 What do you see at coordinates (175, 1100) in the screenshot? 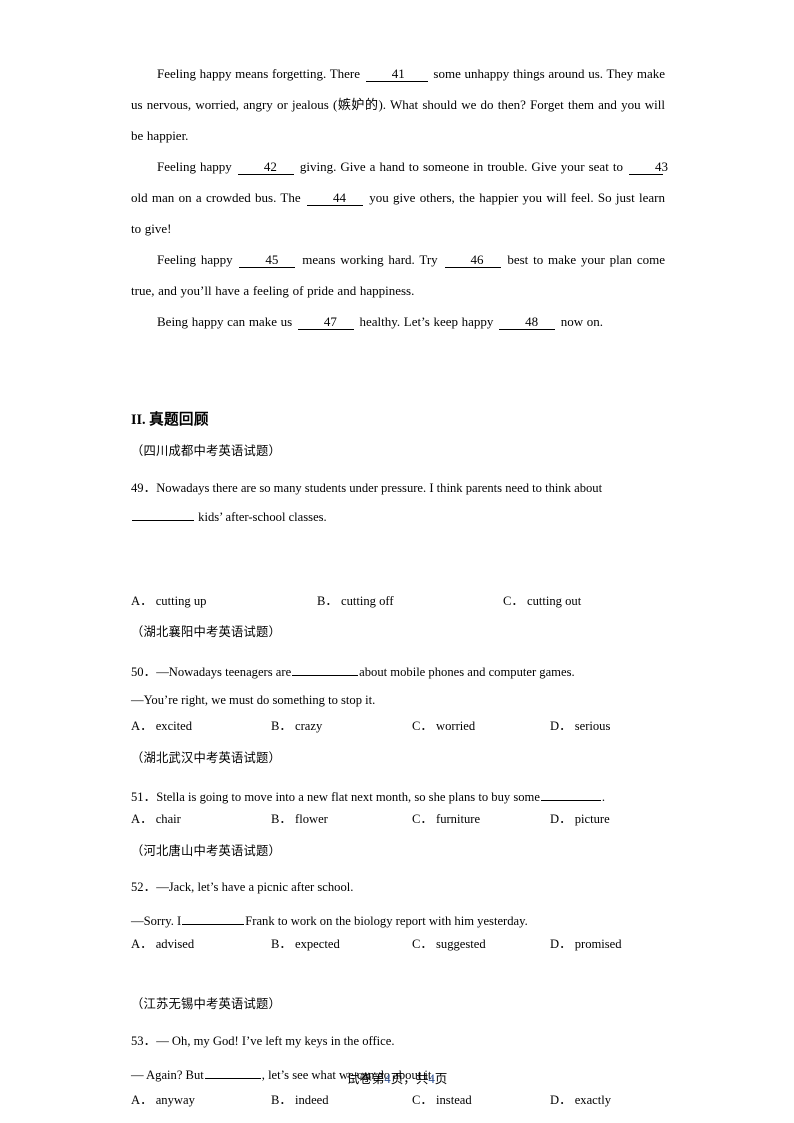
I see `option-text: anyway` at bounding box center [175, 1100].